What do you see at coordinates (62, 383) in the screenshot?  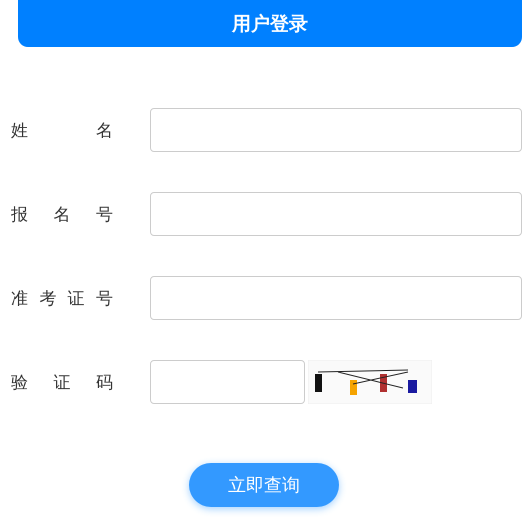 I see `field-label: 验证码` at bounding box center [62, 383].